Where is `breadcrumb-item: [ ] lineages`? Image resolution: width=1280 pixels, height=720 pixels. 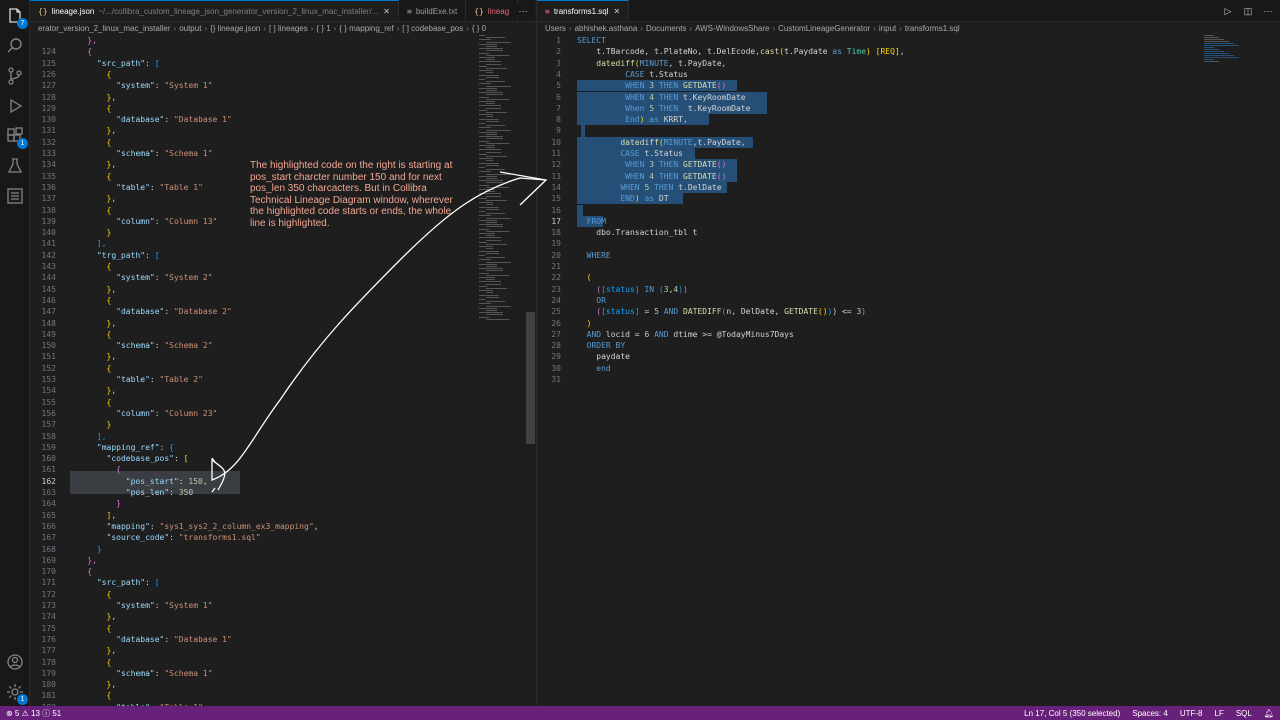
breadcrumb-item: [ ] lineages is located at coordinates (288, 28).